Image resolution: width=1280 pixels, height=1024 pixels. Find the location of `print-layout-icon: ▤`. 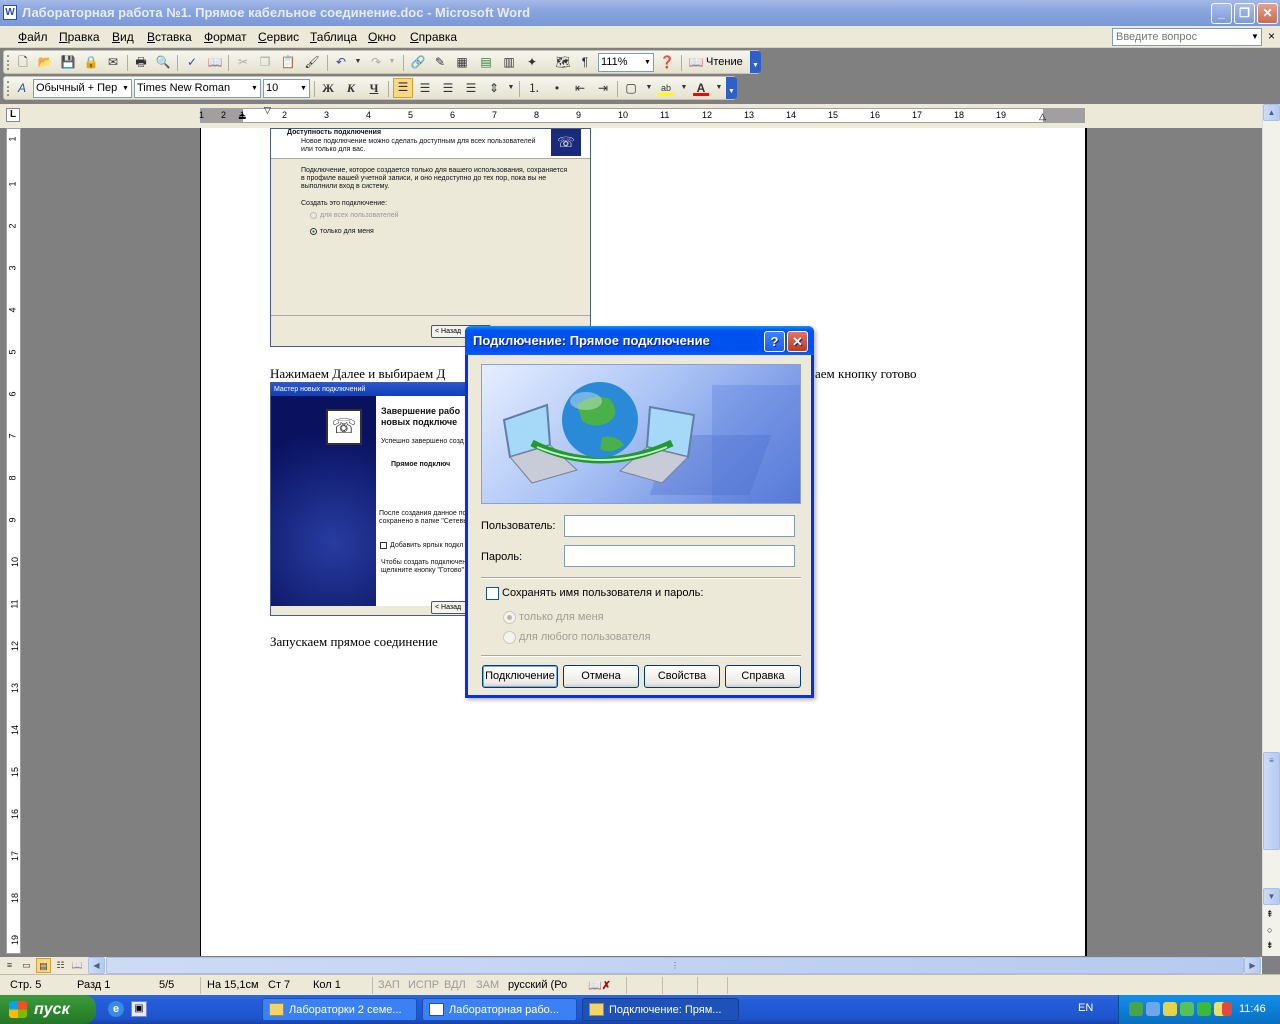

print-layout-icon: ▤ is located at coordinates (43, 965).